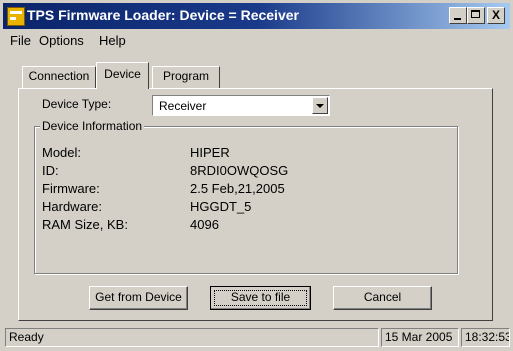 Image resolution: width=513 pixels, height=351 pixels. I want to click on maximize-icon, so click(475, 14).